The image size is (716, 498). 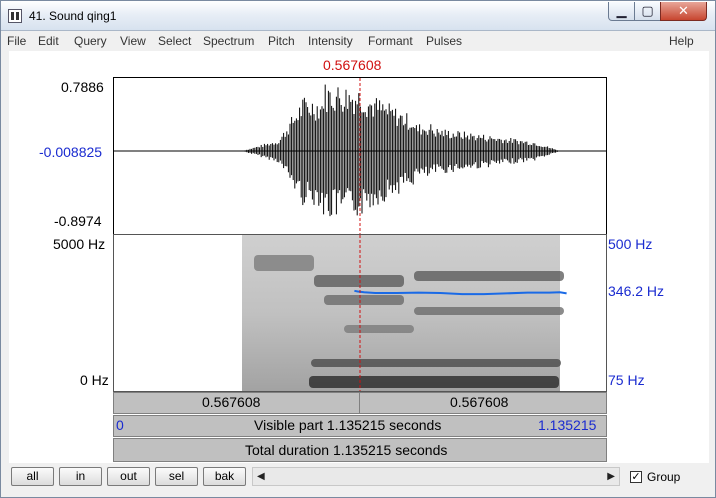 I want to click on waveform-min-label: -0.8974, so click(x=78, y=221).